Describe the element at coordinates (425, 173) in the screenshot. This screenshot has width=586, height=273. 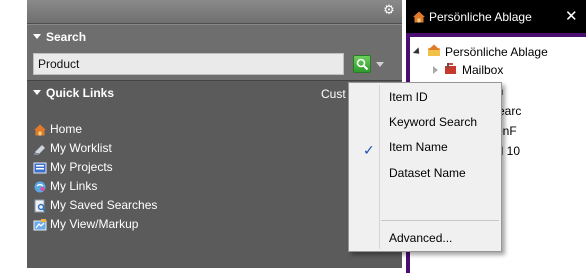
I see `menu-item-dataset-name: Dataset Name` at that location.